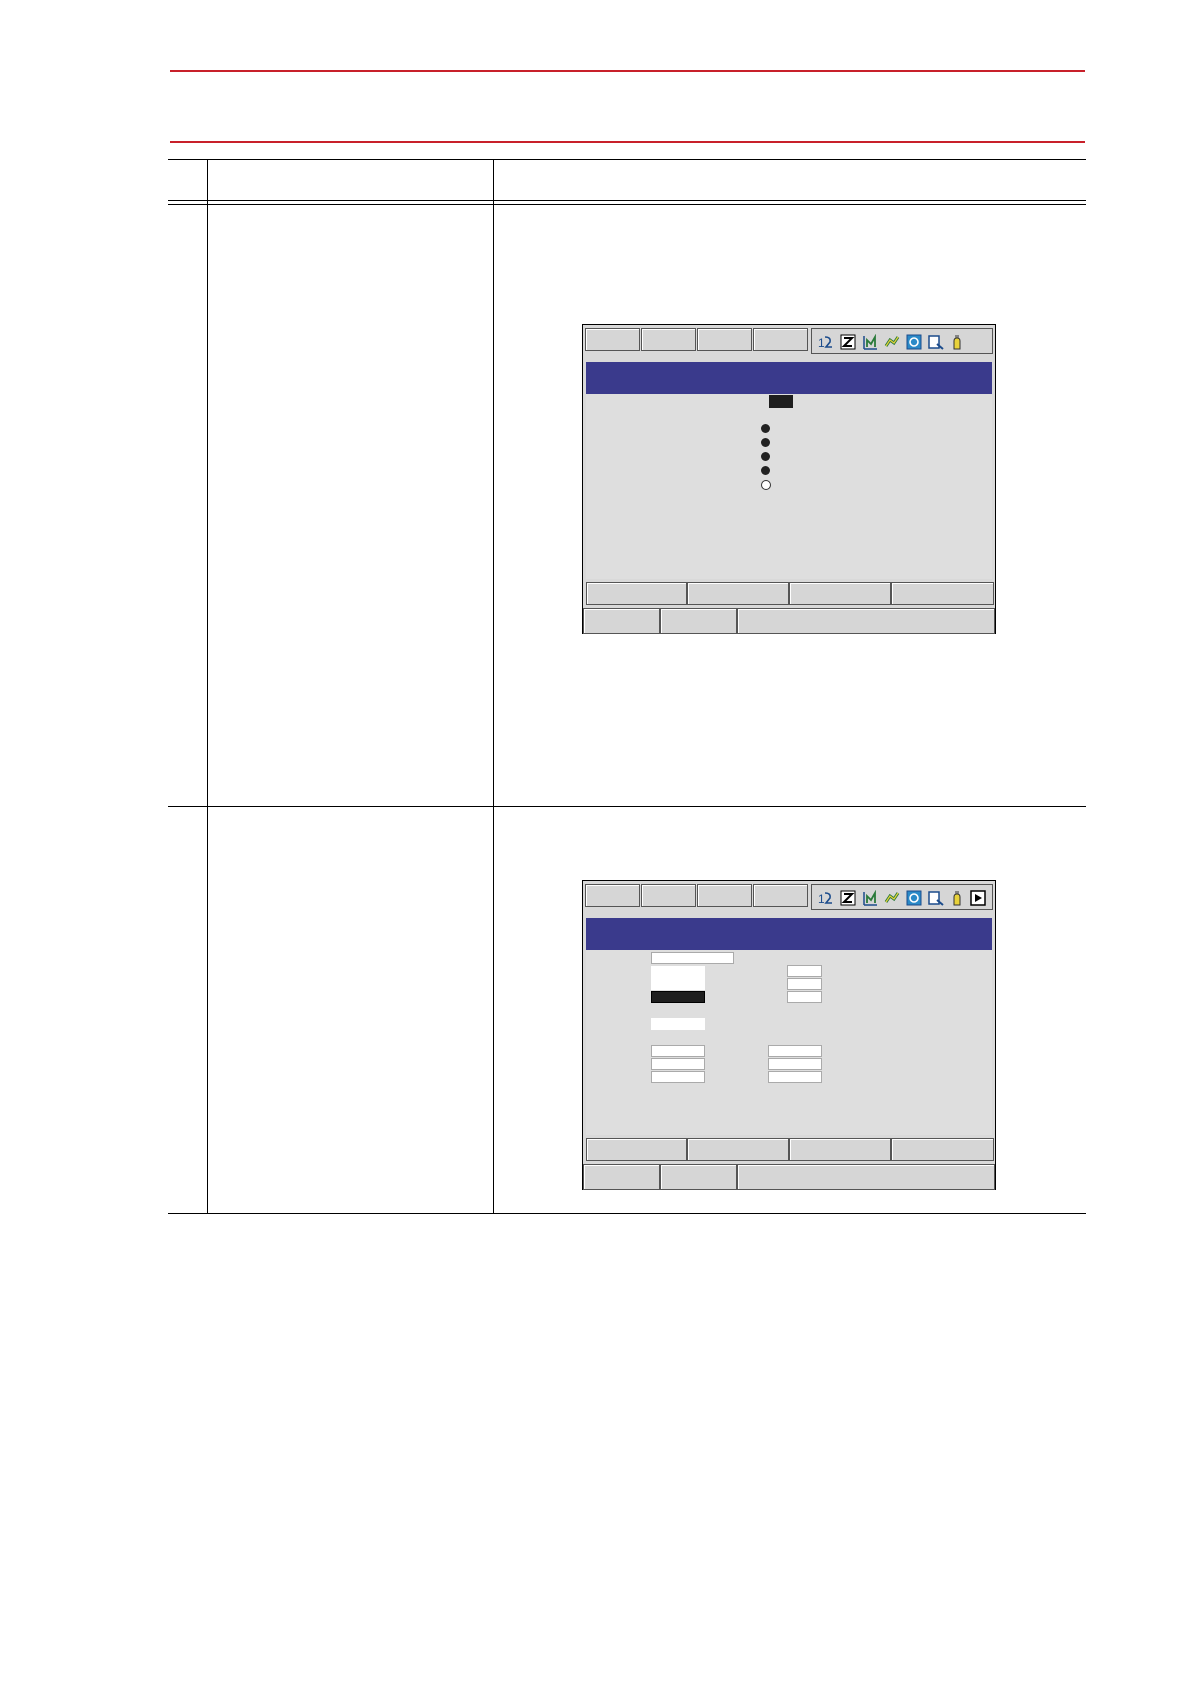 The height and width of the screenshot is (1684, 1190). Describe the element at coordinates (627, 142) in the screenshot. I see `header-bottom-rule` at that location.